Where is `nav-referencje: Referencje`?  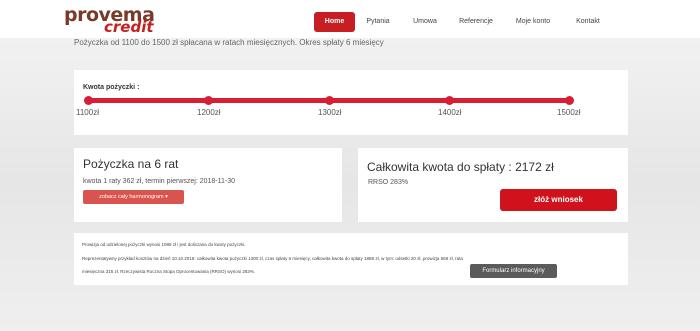
nav-referencje: Referencje is located at coordinates (476, 22).